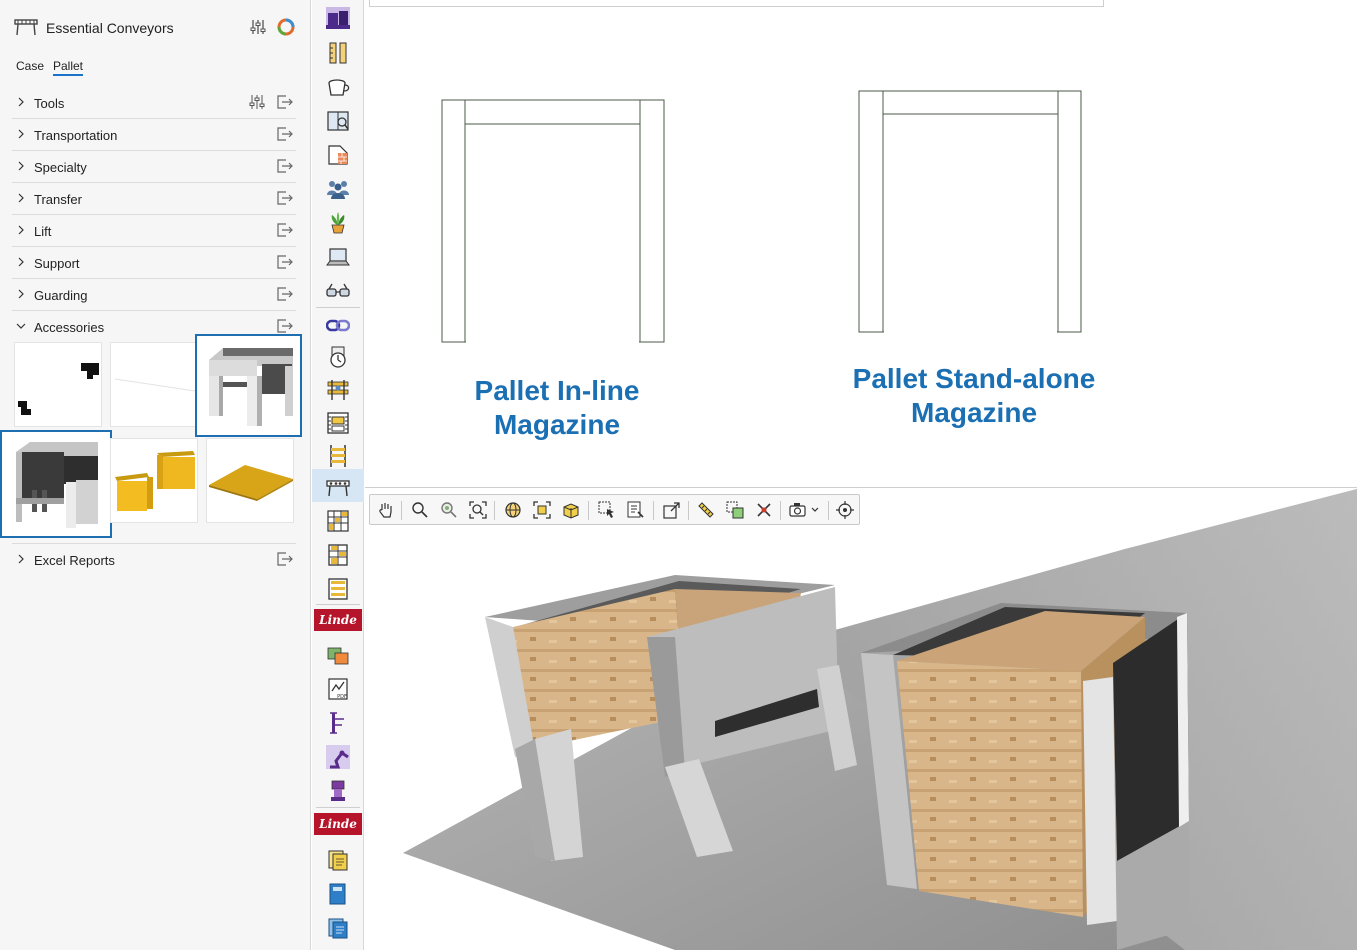  I want to click on toolbar-button-shelf, so click(338, 553).